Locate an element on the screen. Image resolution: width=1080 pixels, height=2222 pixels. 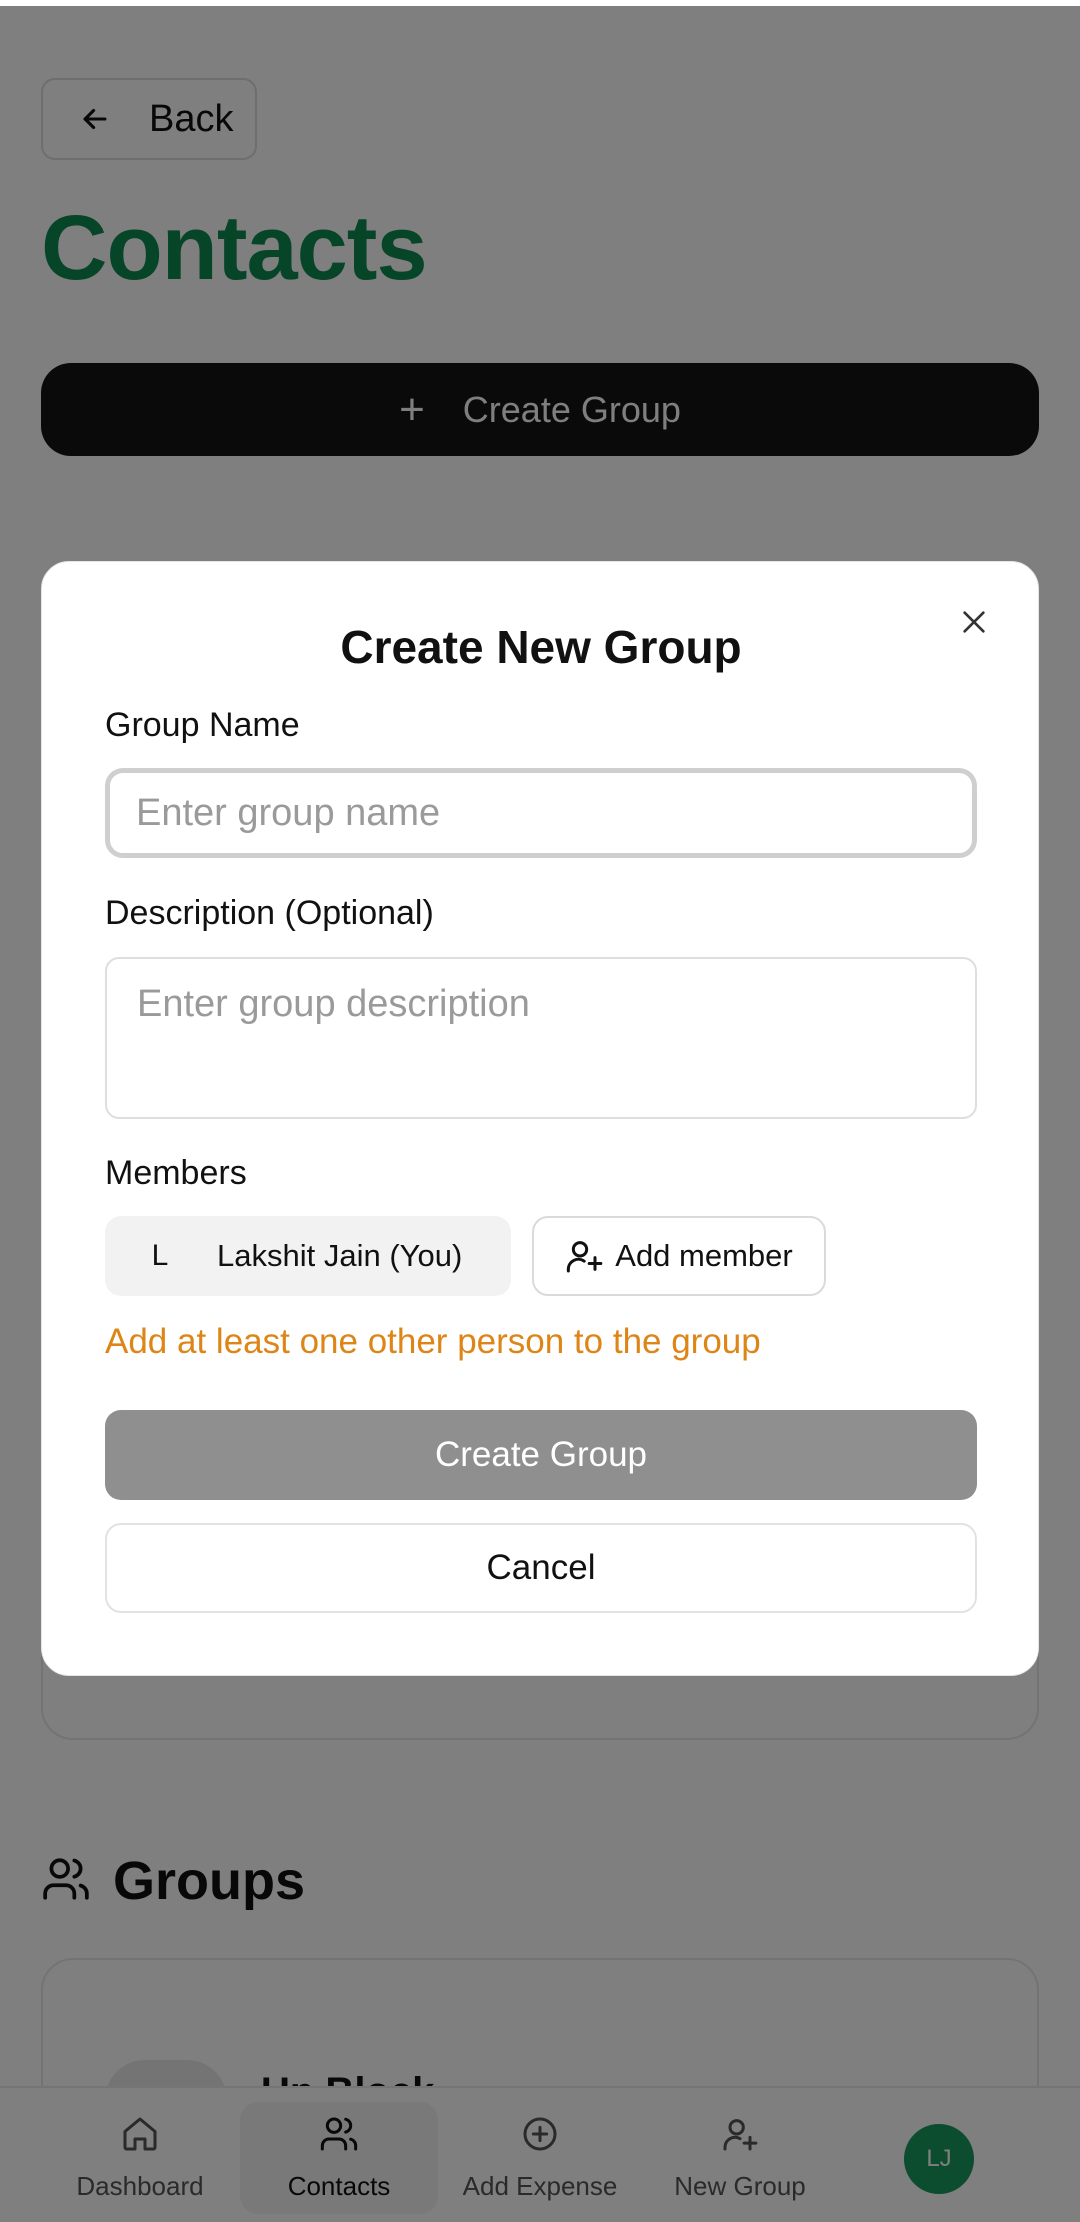
user-plus-icon is located at coordinates (585, 1256).